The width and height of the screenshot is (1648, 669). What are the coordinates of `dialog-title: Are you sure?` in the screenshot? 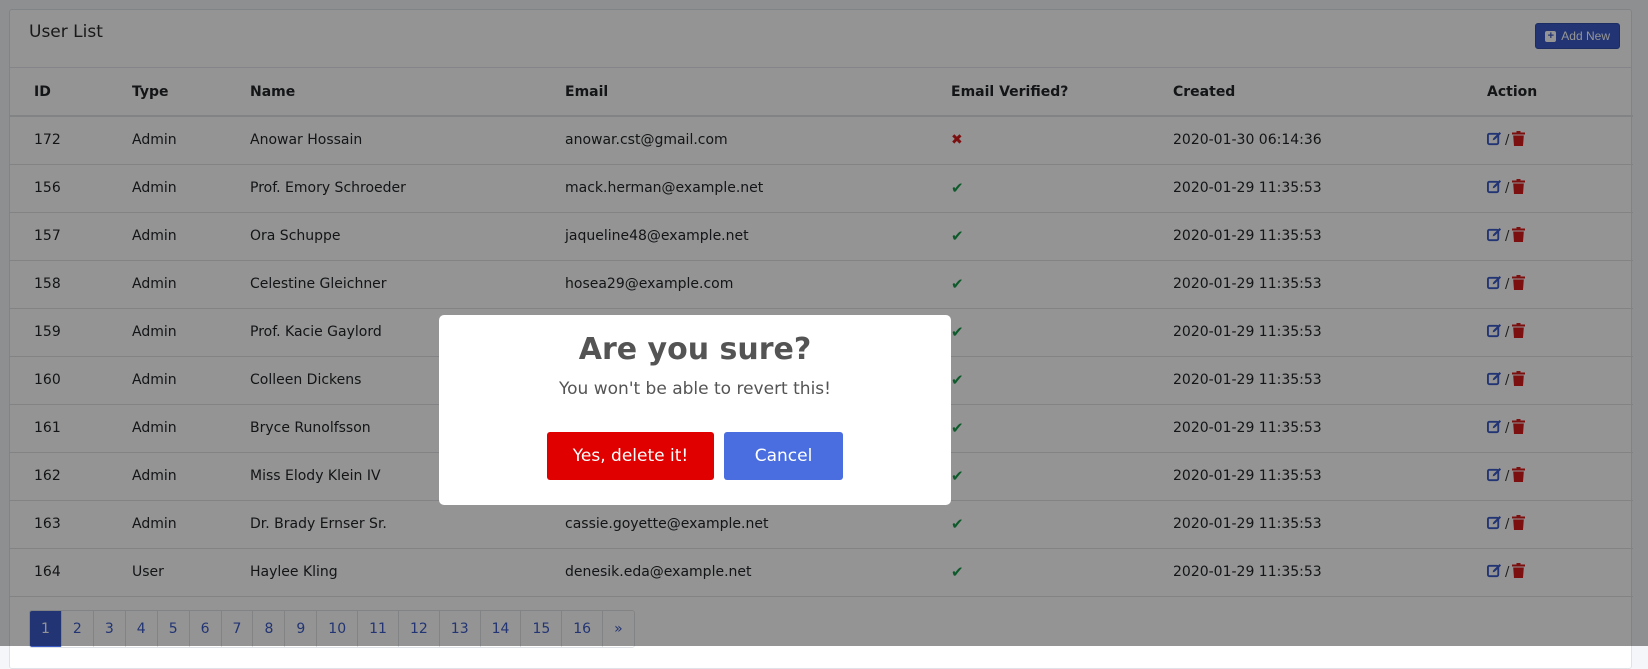 It's located at (695, 349).